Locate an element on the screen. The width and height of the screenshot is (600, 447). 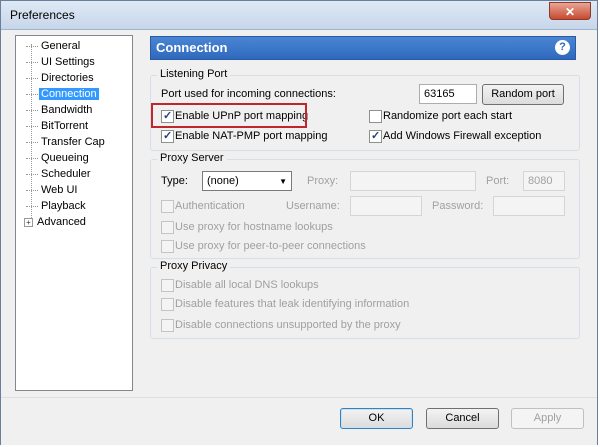
sidebar-item-transfer-cap: Transfer Cap is located at coordinates (66, 142).